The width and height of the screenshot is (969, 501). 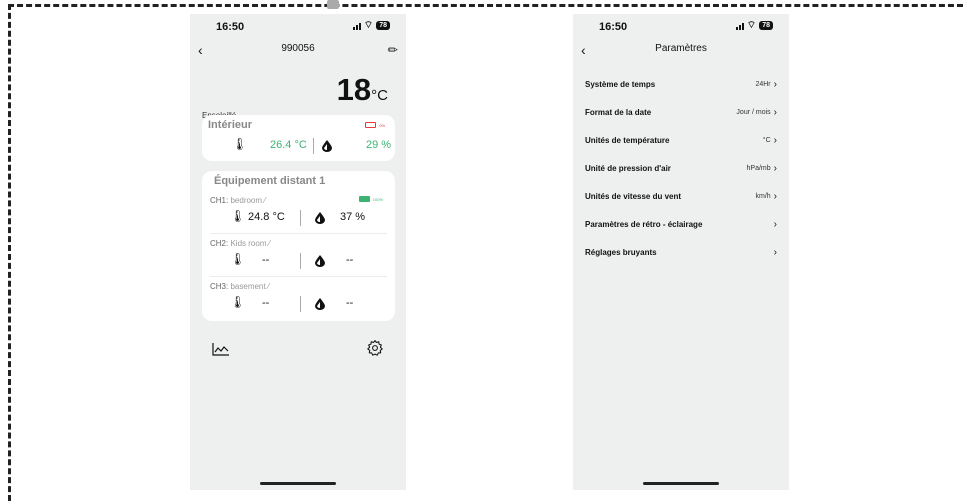 I want to click on channel-label: CH2: Kids room ⁄, so click(x=240, y=243).